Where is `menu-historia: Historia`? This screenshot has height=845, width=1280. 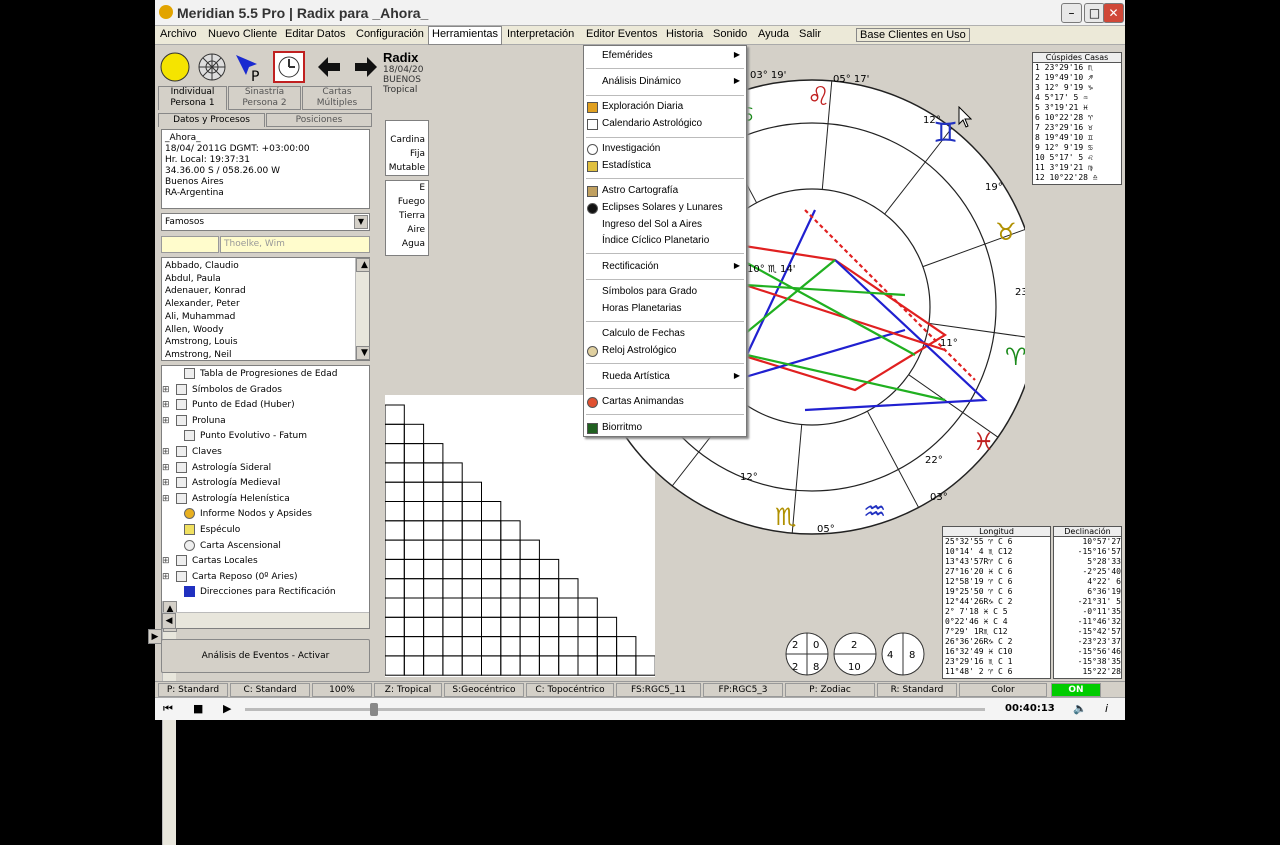
menu-historia: Historia is located at coordinates (684, 34).